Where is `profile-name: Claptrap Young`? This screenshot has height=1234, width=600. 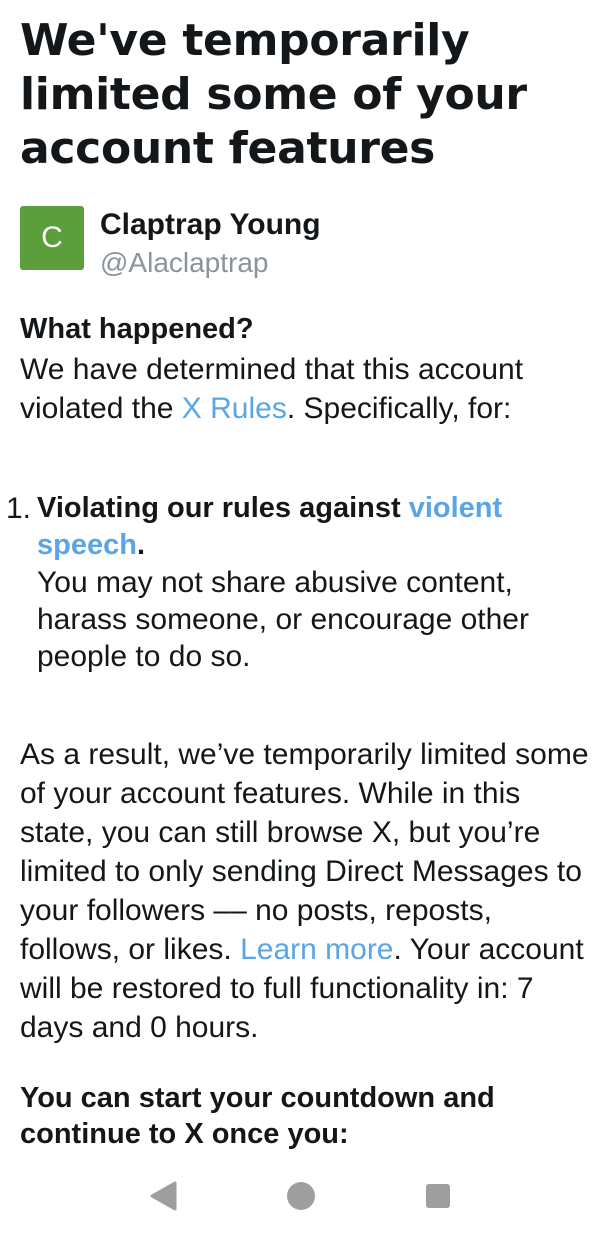
profile-name: Claptrap Young is located at coordinates (210, 224).